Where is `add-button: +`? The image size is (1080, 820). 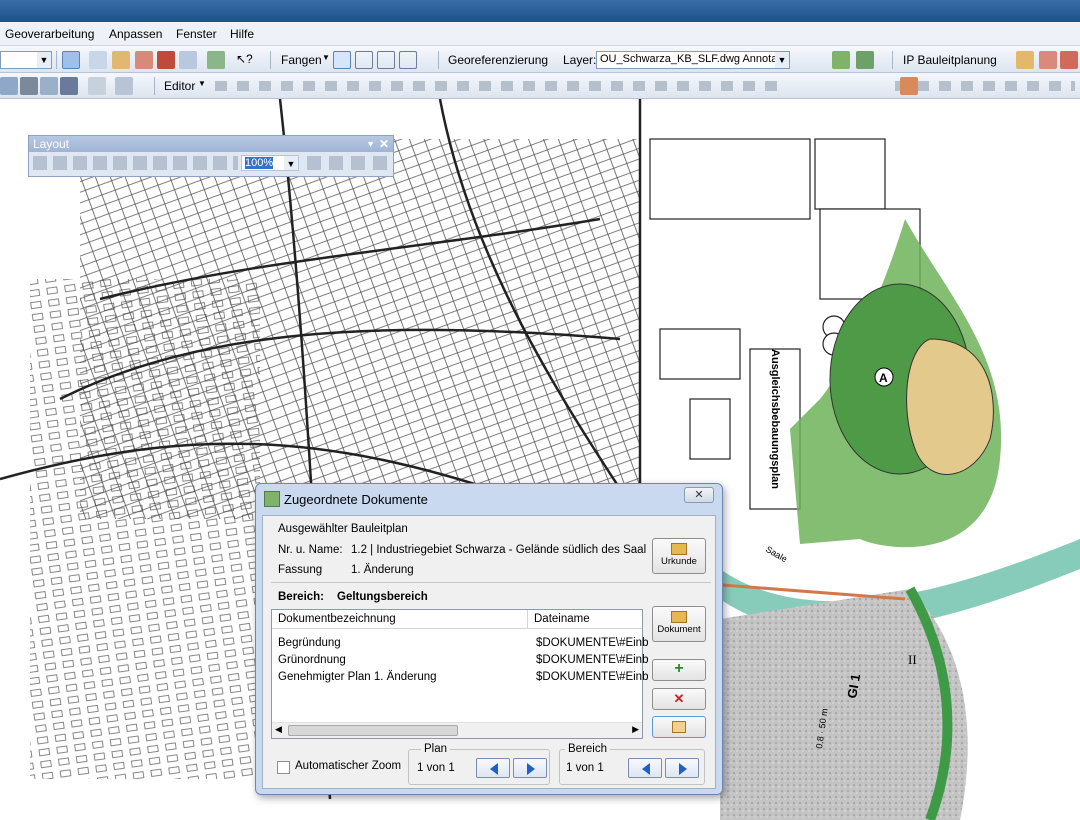 add-button: + is located at coordinates (679, 670).